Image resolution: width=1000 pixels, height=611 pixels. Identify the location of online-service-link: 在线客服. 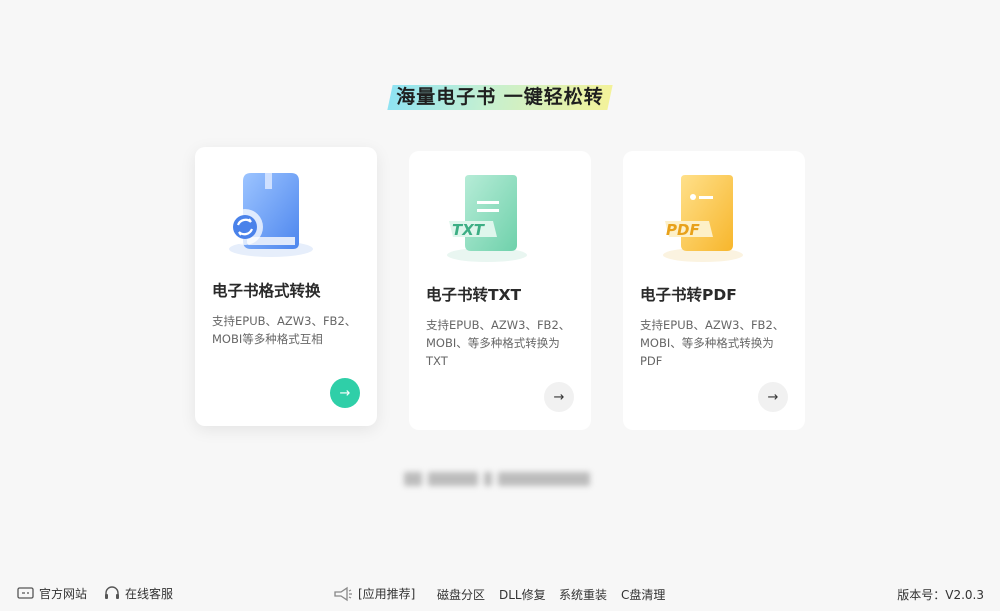
(138, 593).